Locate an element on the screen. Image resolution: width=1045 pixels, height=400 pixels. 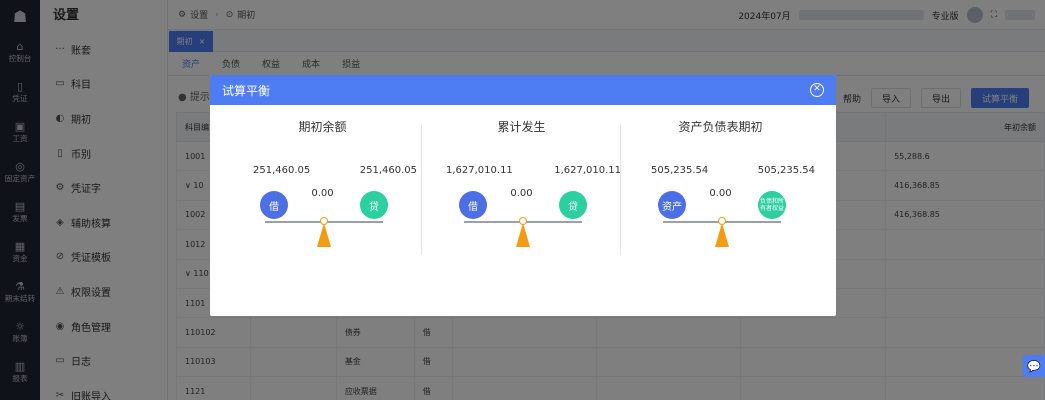
balance-section: 期初余额 251,460.05 251,460.05 0.00 借 贷 is located at coordinates (322, 190).